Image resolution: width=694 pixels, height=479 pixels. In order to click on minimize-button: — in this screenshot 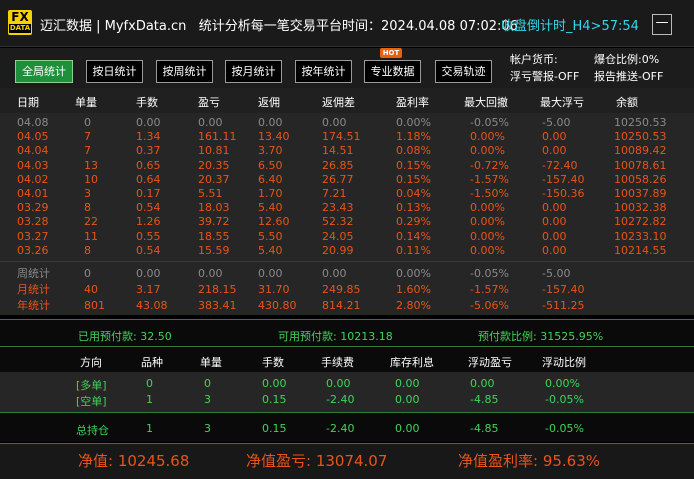, I will do `click(662, 24)`.